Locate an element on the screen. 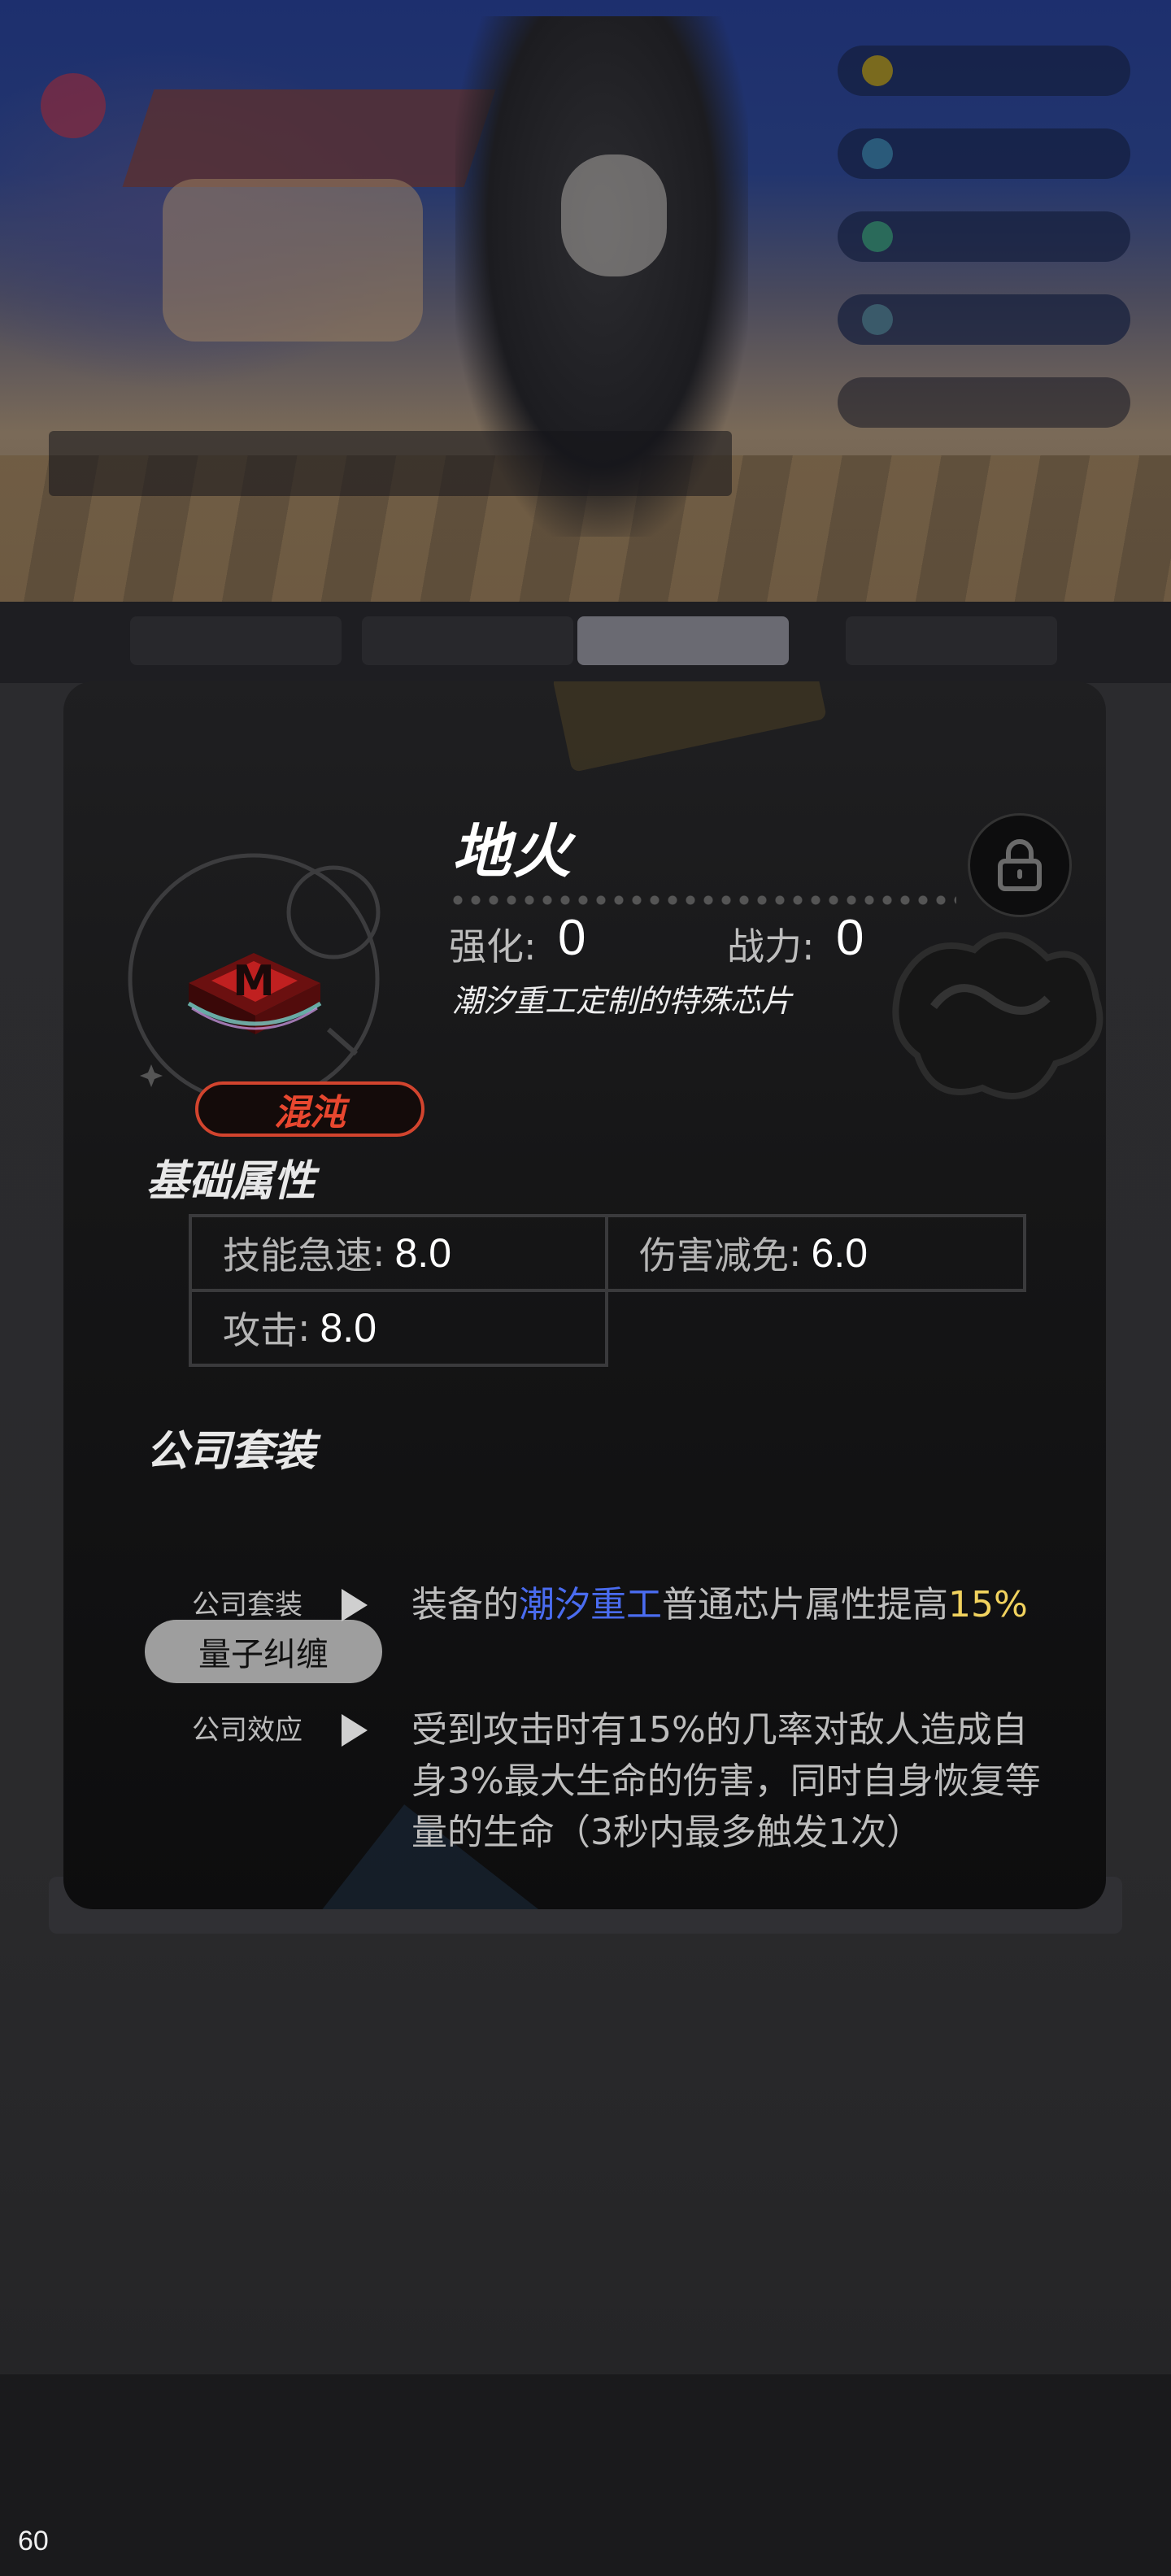  background-tab-bar is located at coordinates (585, 643).